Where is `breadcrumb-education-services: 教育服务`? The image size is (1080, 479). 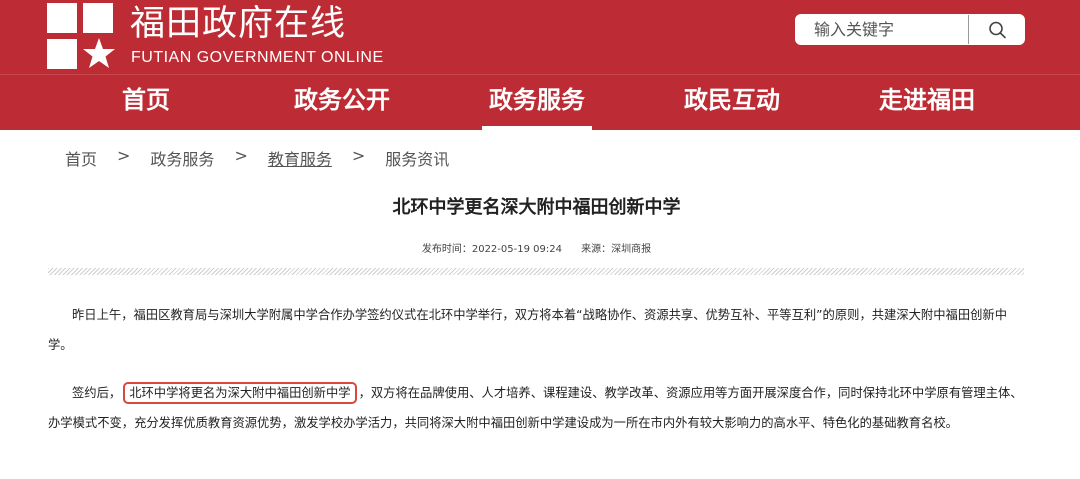
breadcrumb-education-services: 教育服务 is located at coordinates (300, 158).